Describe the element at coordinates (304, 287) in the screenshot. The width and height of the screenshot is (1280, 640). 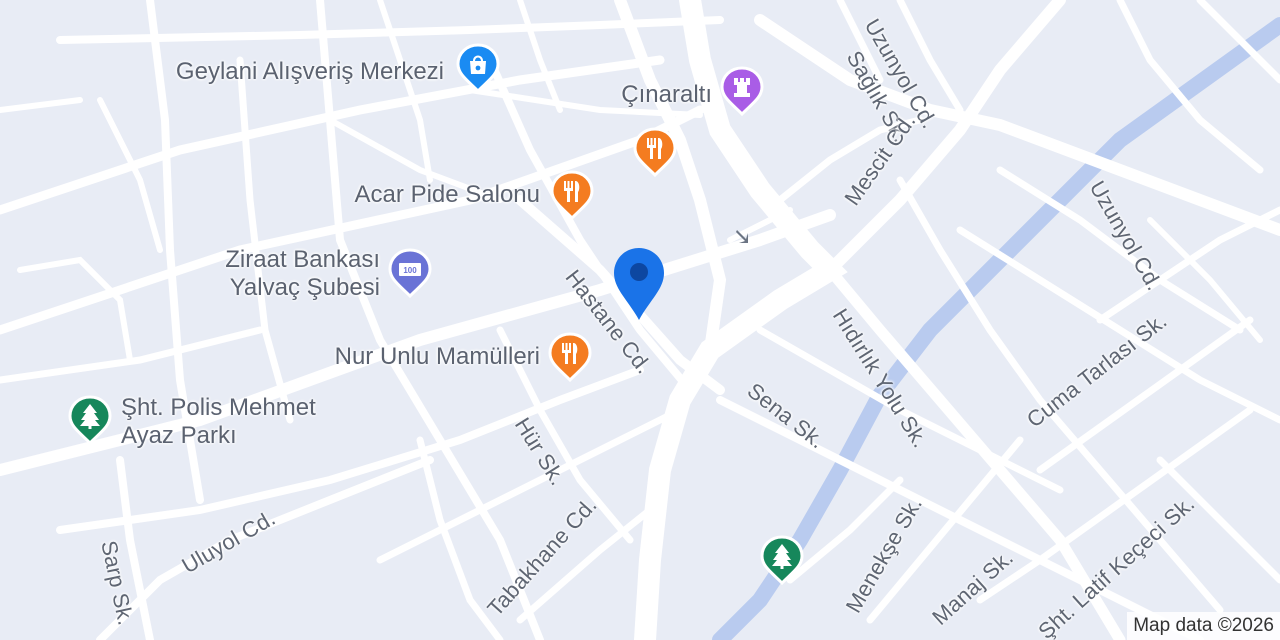
I see `poi-label-ziraat-line2: Yalvaç Şubesi` at that location.